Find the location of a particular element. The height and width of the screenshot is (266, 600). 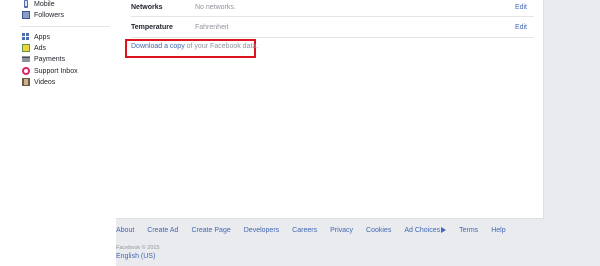

footer-link-ad-choices: Ad Choices is located at coordinates (425, 230).